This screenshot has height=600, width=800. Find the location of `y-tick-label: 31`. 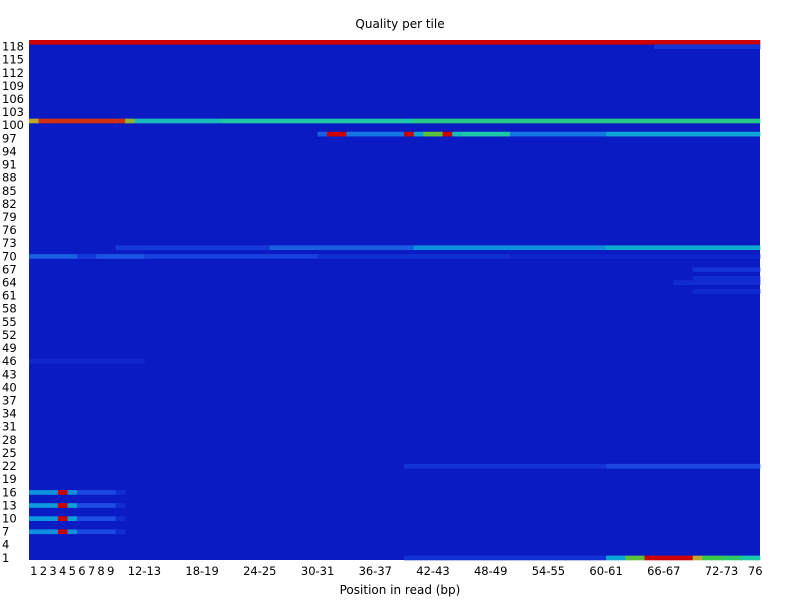

y-tick-label: 31 is located at coordinates (9, 427).